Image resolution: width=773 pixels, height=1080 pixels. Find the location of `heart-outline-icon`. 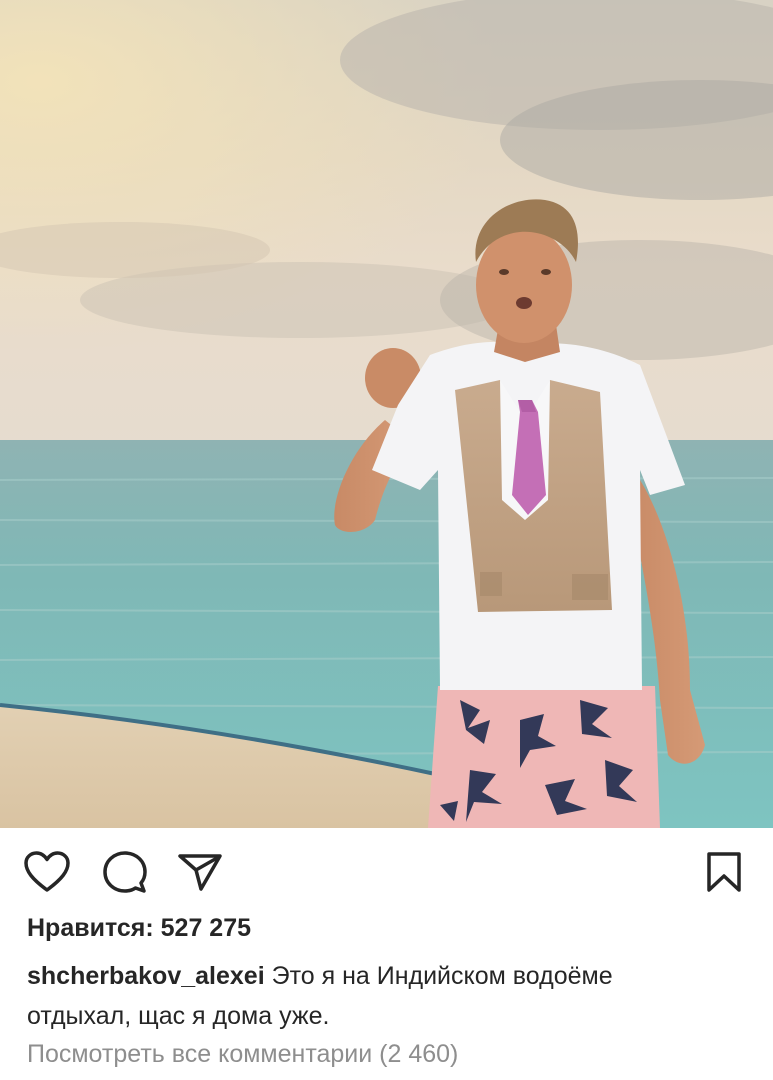

heart-outline-icon is located at coordinates (47, 871).